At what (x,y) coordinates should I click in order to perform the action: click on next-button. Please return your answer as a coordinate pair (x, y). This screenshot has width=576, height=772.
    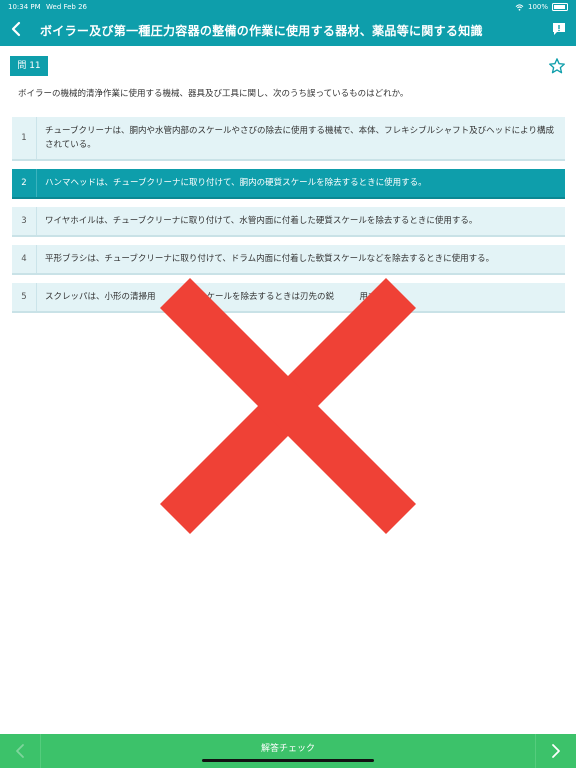
    Looking at the image, I should click on (555, 751).